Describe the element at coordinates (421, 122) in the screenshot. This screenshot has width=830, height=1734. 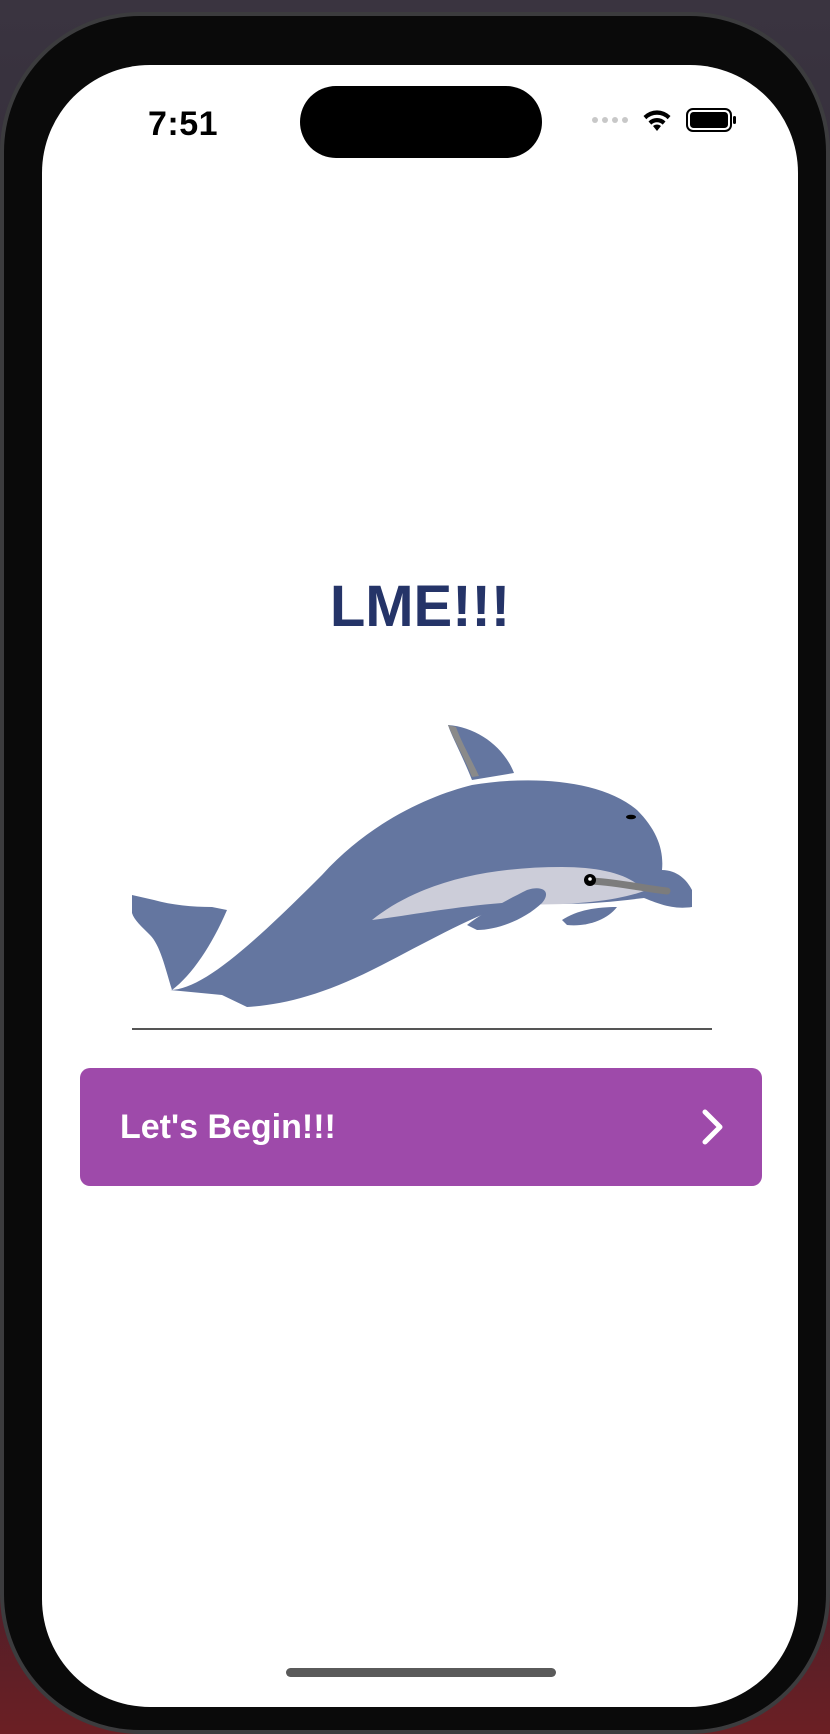
I see `dynamic-island` at that location.